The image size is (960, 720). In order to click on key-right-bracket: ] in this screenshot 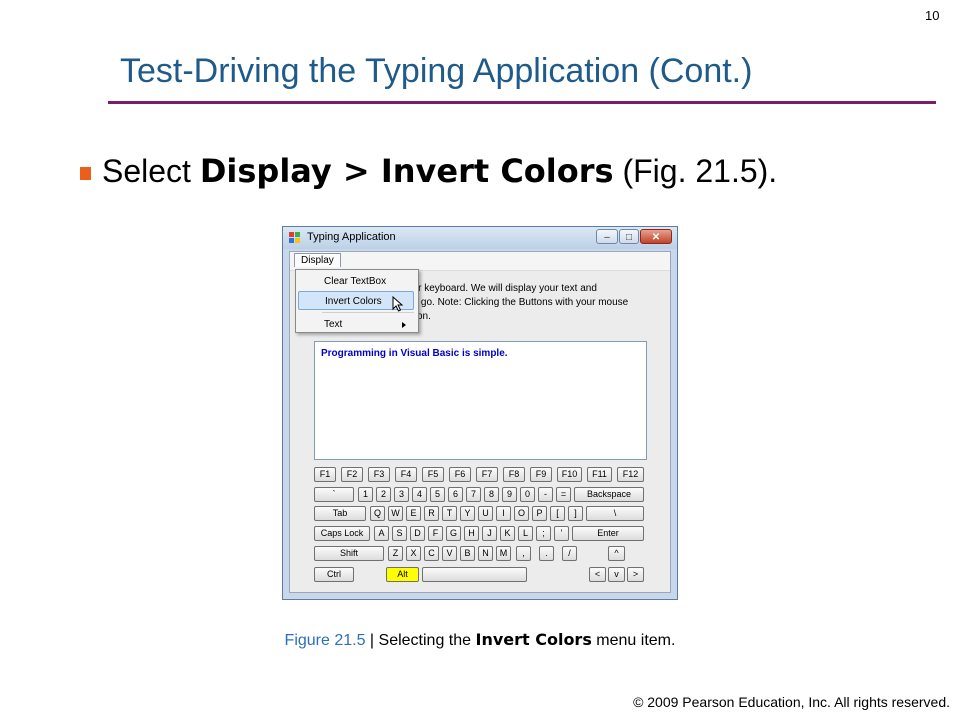, I will do `click(575, 513)`.